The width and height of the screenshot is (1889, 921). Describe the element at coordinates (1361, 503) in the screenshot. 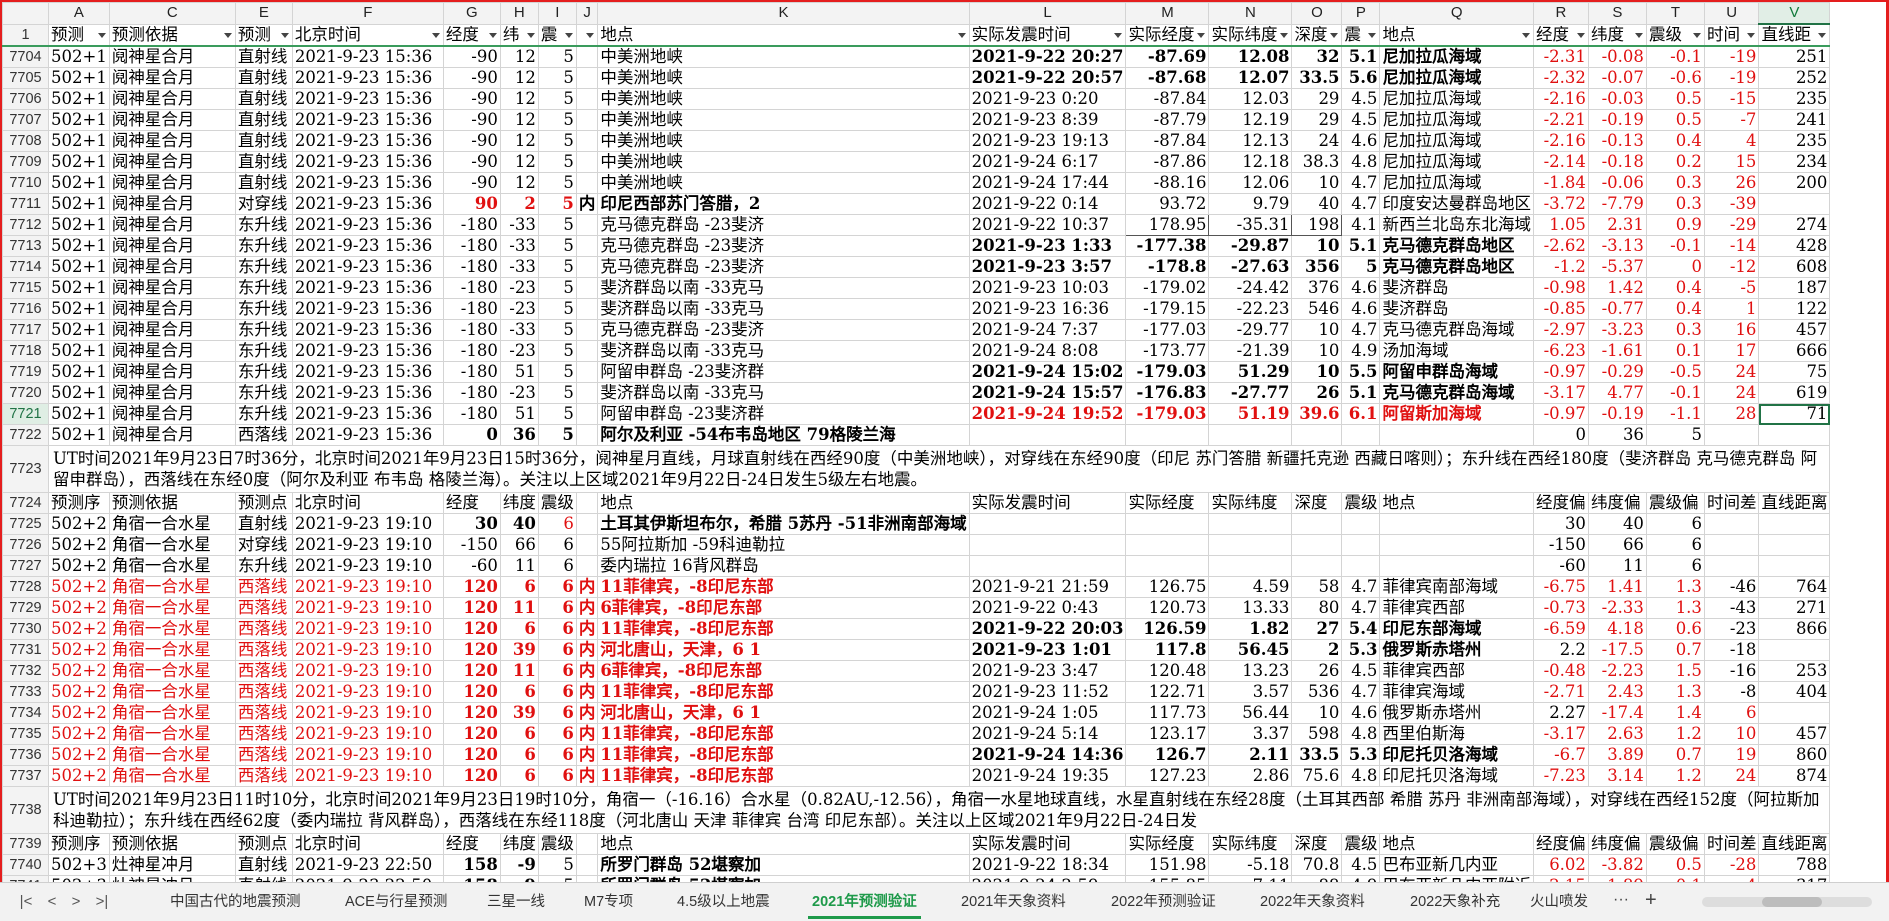

I see `subheader-P: 震级` at that location.